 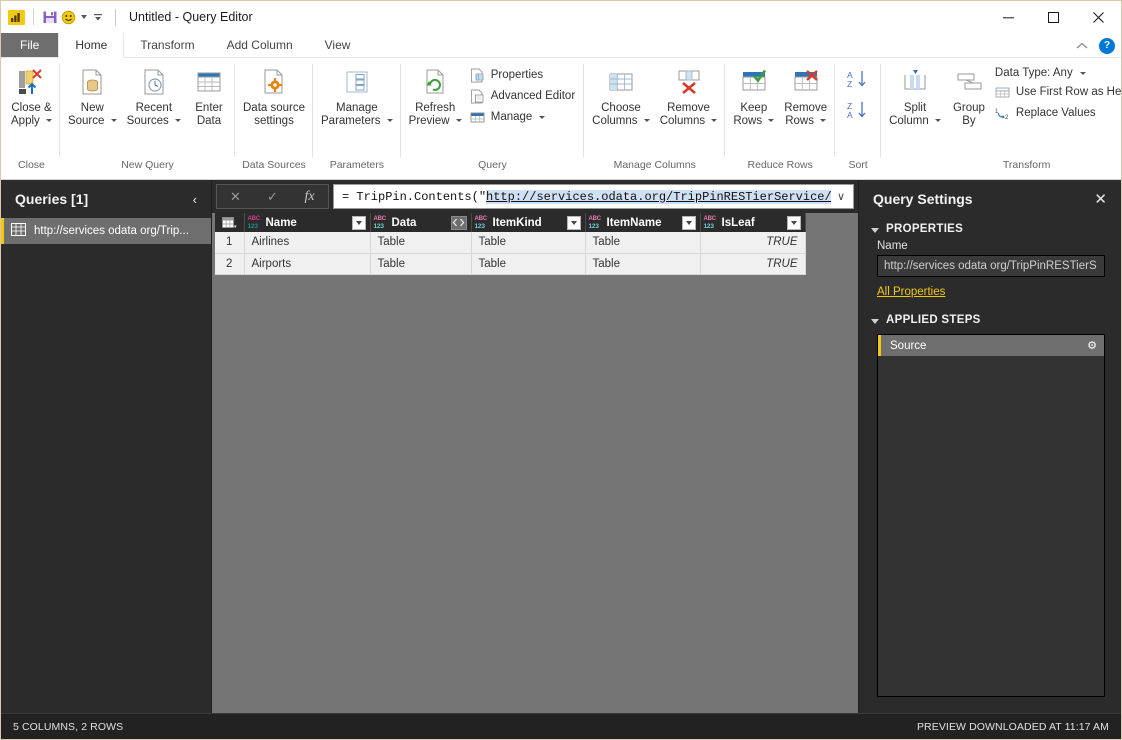 What do you see at coordinates (356, 165) in the screenshot?
I see `group-label-parameters: Parameters` at bounding box center [356, 165].